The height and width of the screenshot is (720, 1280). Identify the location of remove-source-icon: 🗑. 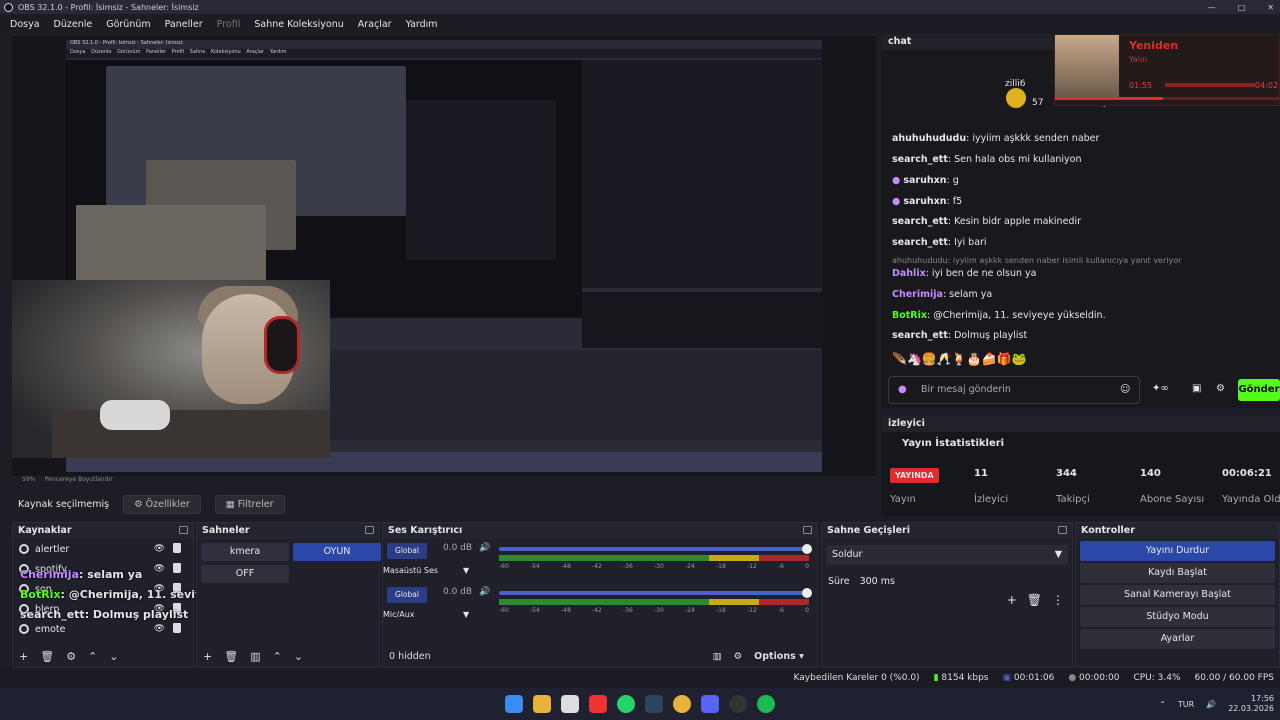
(47, 656).